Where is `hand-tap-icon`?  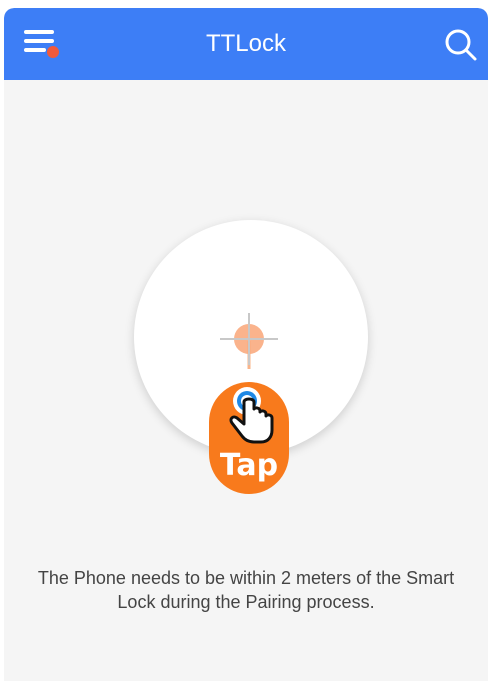 hand-tap-icon is located at coordinates (251, 415).